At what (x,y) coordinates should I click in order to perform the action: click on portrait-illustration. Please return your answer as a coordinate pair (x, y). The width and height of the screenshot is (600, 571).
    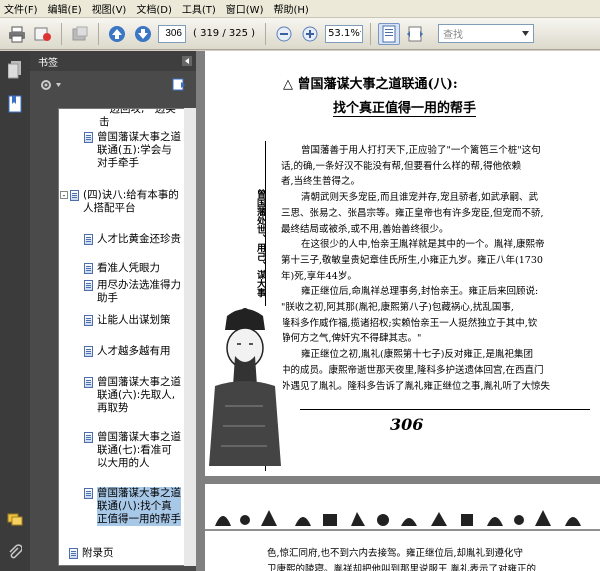
    Looking at the image, I should click on (244, 386).